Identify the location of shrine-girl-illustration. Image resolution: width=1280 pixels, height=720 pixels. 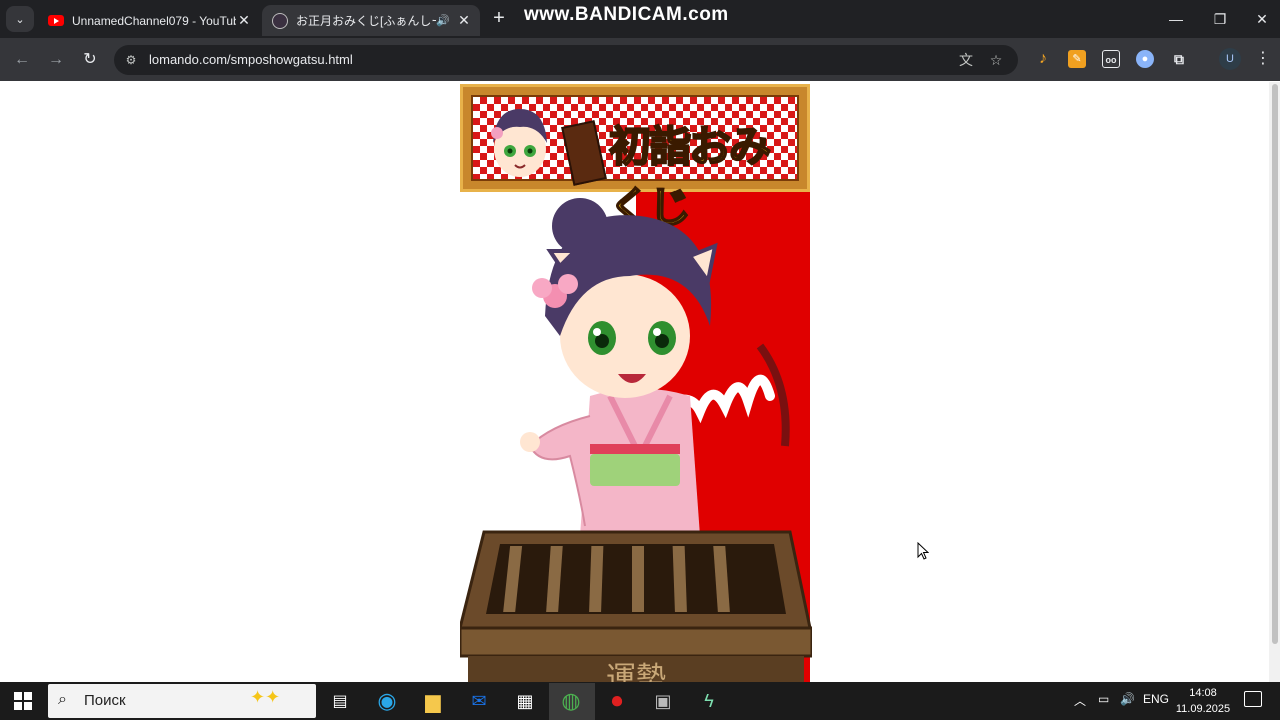
(655, 367).